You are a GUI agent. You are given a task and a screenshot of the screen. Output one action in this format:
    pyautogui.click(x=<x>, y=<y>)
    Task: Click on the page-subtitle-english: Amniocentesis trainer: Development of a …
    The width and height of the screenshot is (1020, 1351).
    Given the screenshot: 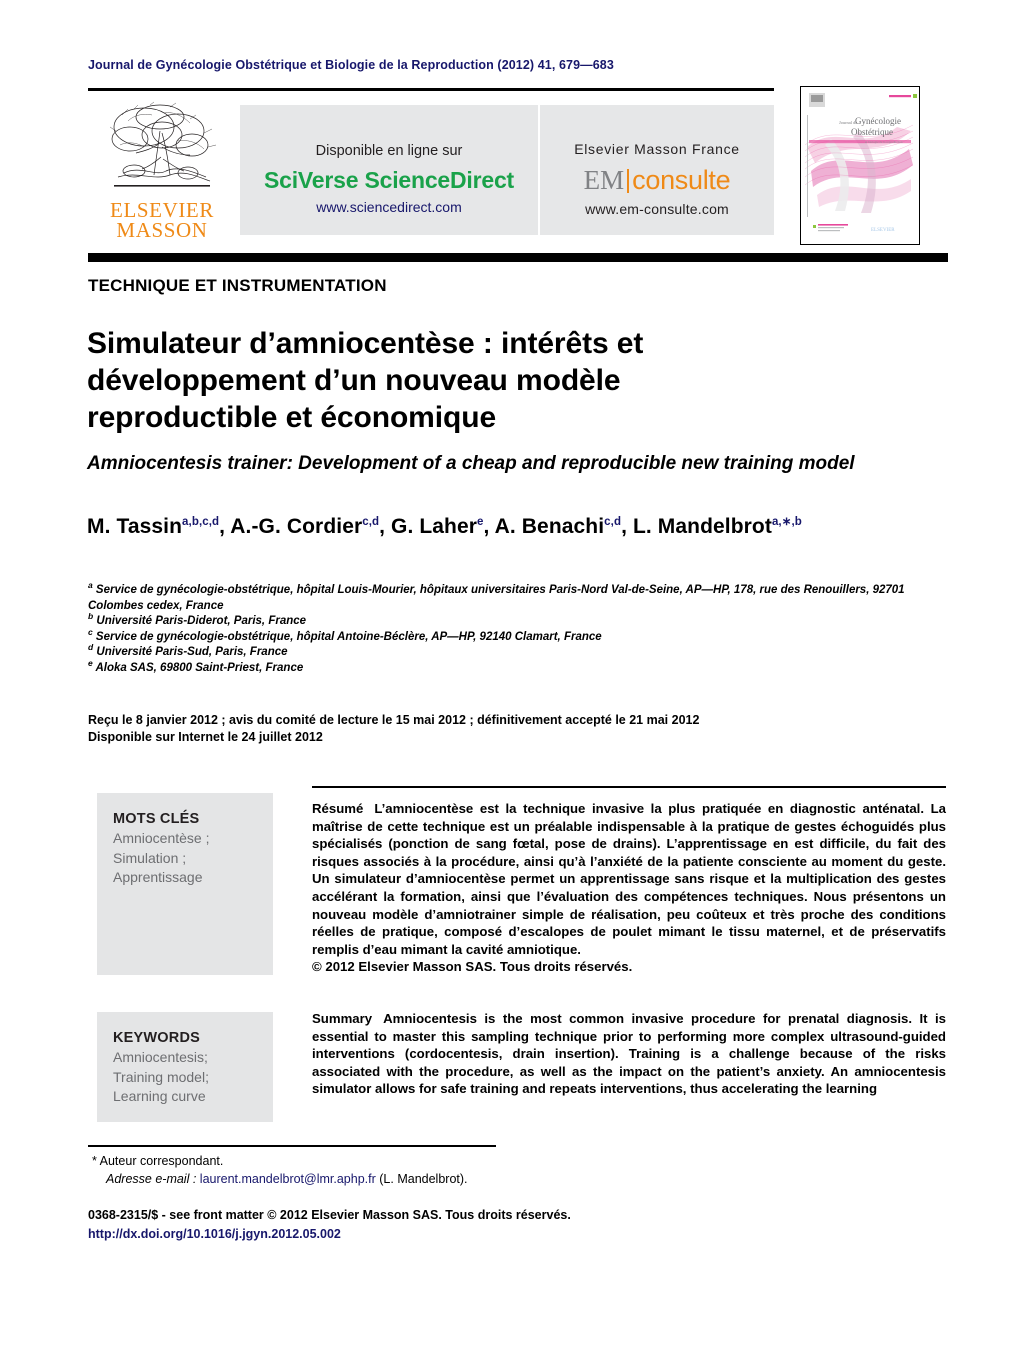 What is the action you would take?
    pyautogui.click(x=471, y=463)
    